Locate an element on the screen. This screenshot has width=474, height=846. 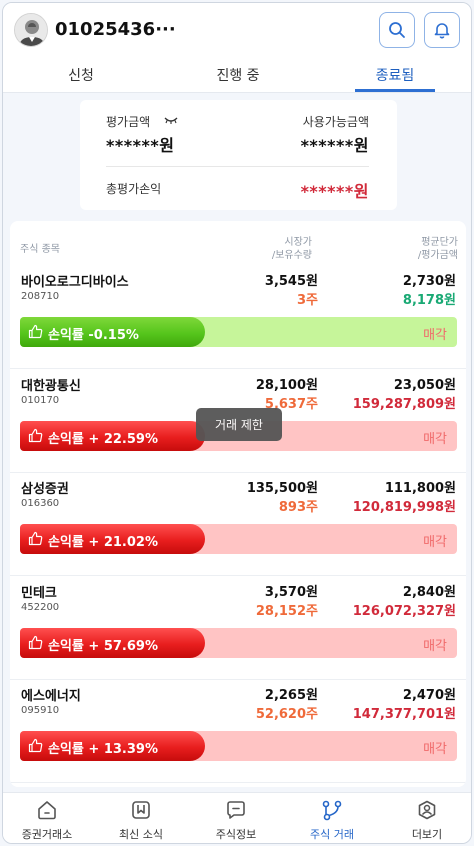
pnl-bar: 손익률 + 21.02% 매각 is located at coordinates (238, 539).